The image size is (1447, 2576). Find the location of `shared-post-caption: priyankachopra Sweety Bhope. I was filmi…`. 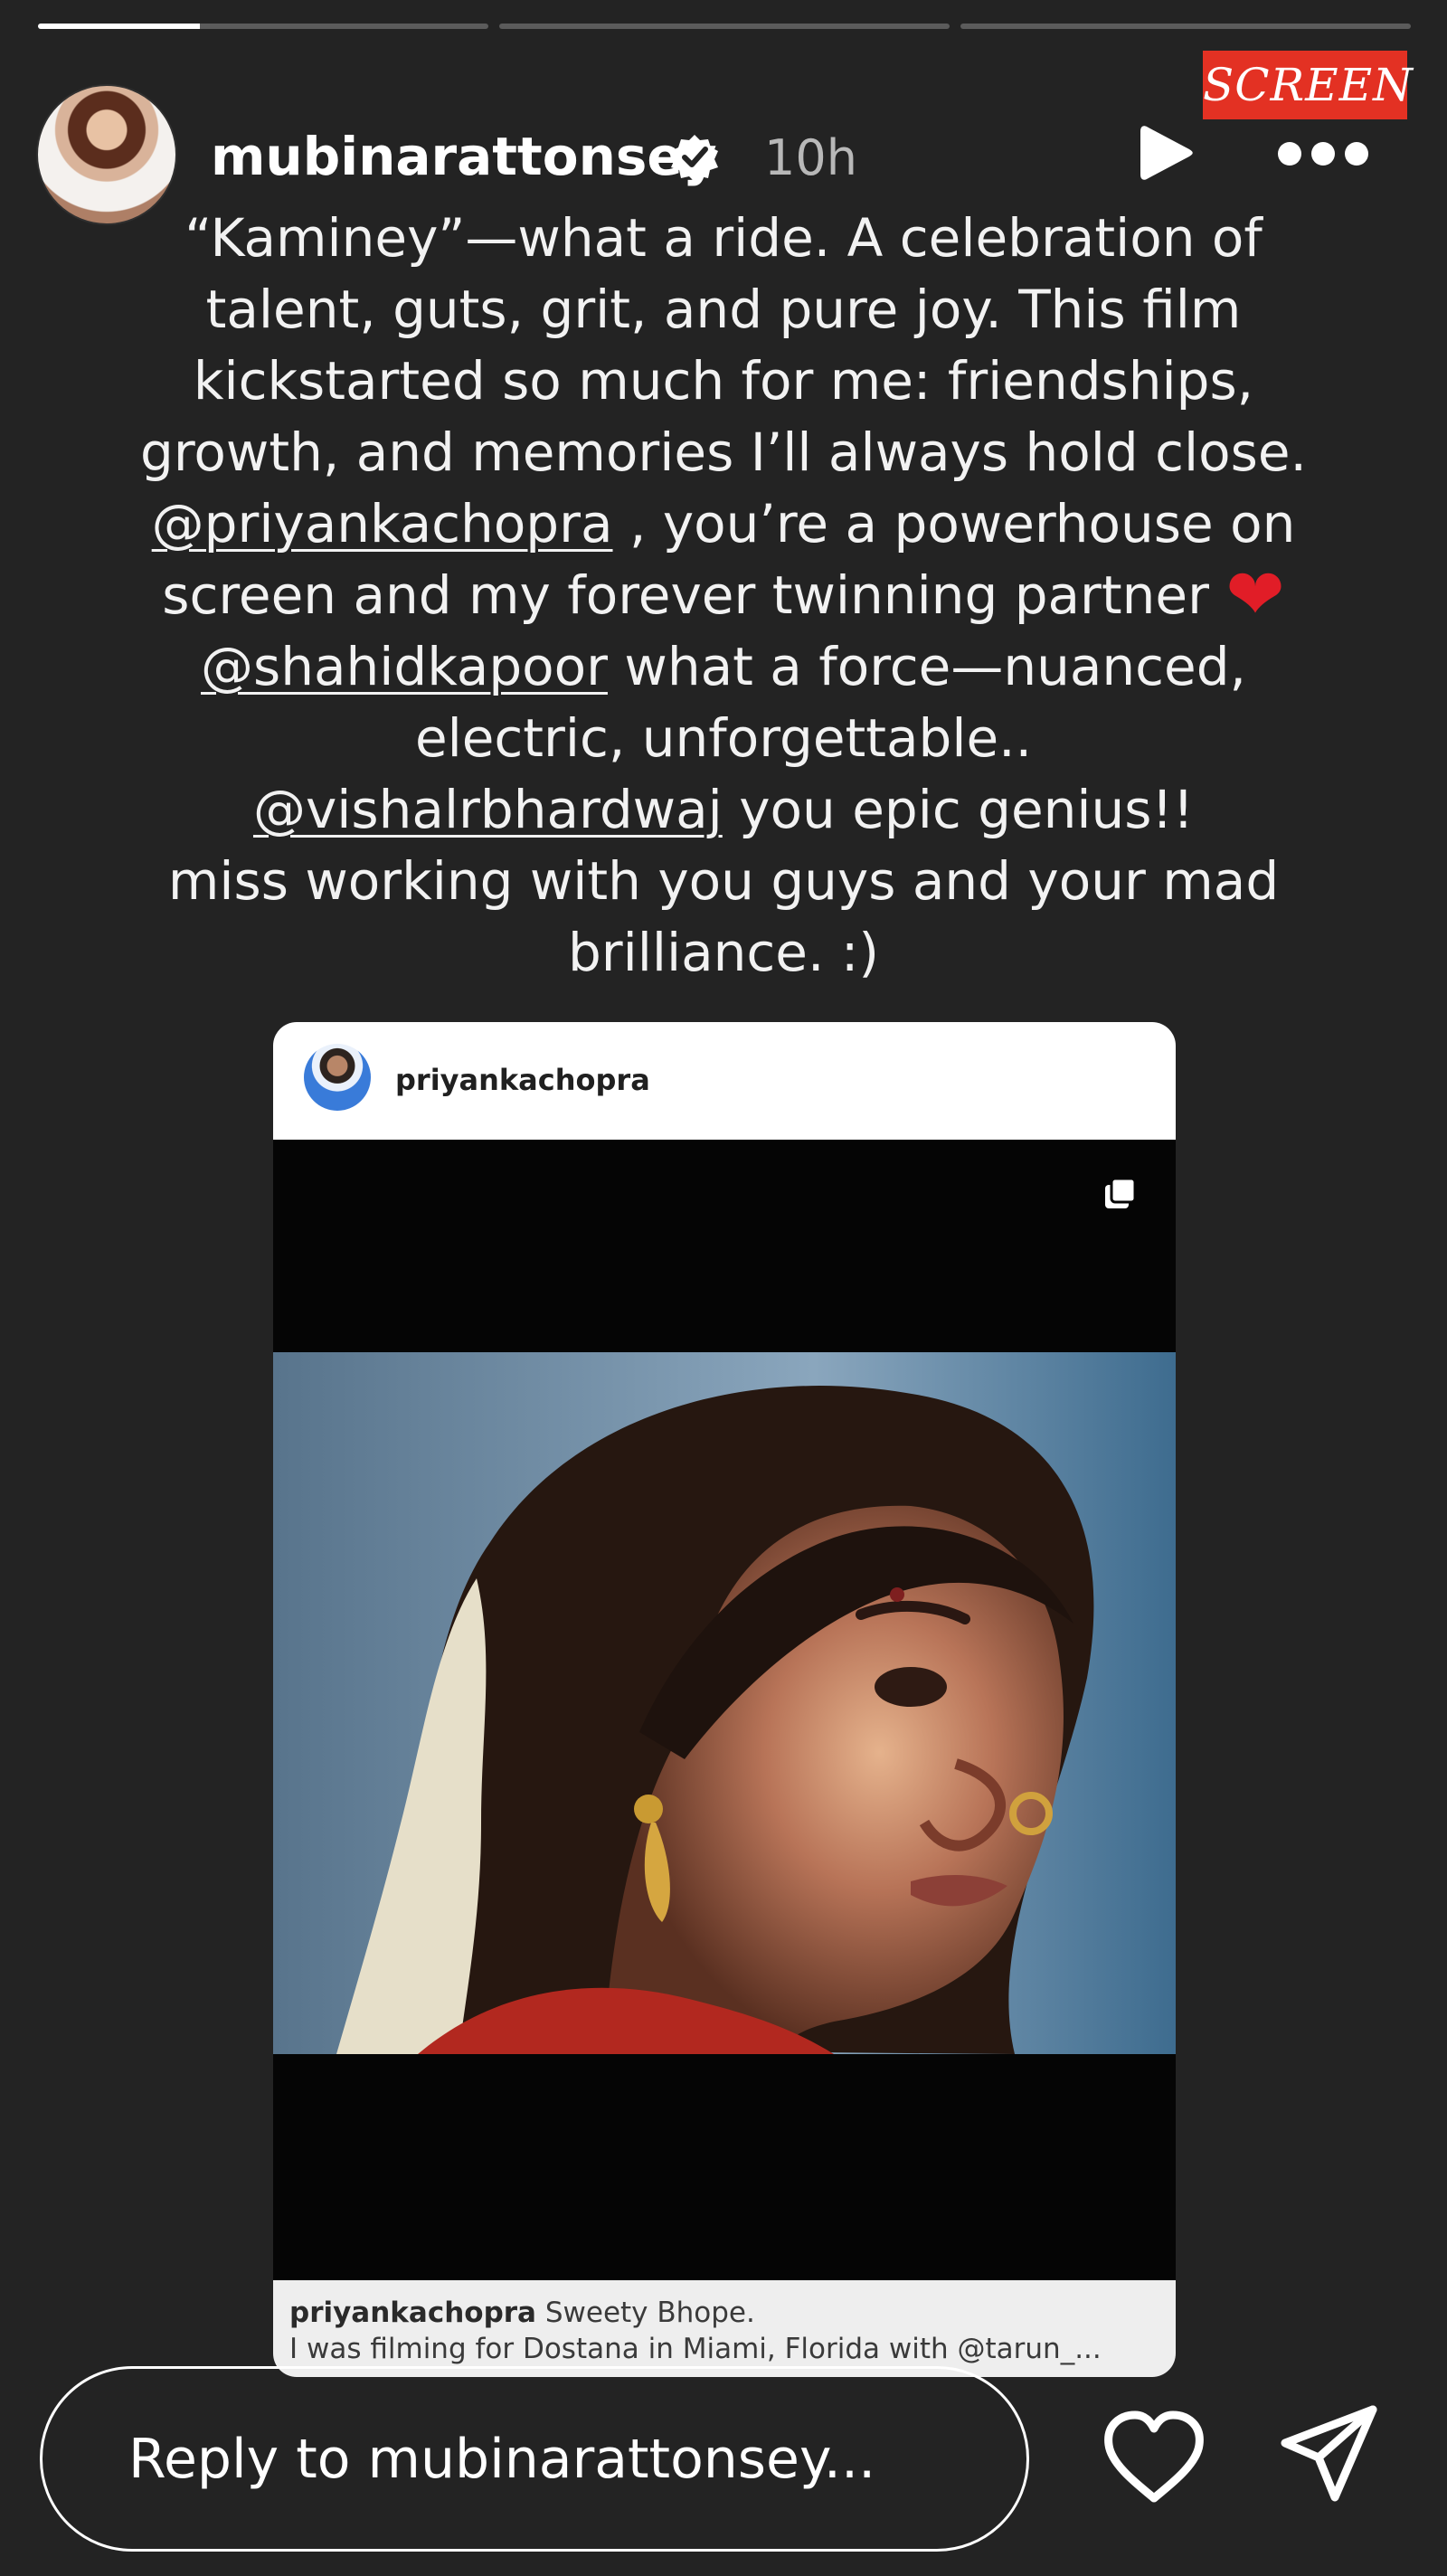

shared-post-caption: priyankachopra Sweety Bhope. I was filmi… is located at coordinates (724, 2328).